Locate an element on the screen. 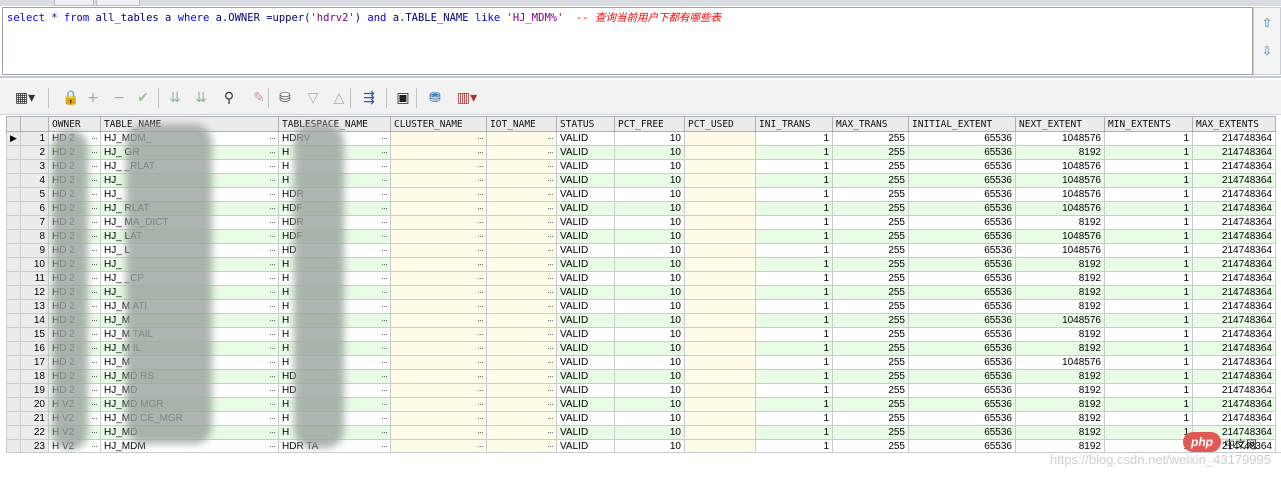 This screenshot has height=478, width=1281. cell-status: VALID is located at coordinates (585, 152).